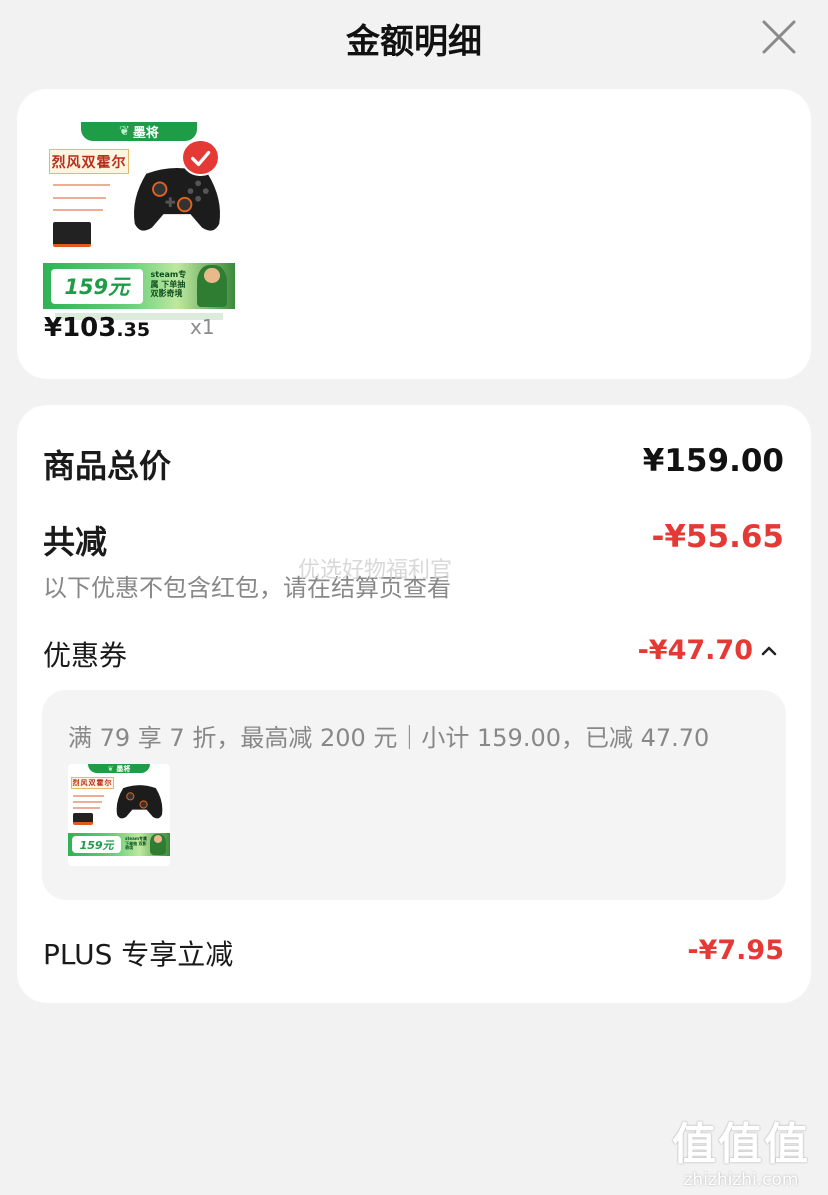  What do you see at coordinates (695, 650) in the screenshot?
I see `coupon-value: -¥47.70` at bounding box center [695, 650].